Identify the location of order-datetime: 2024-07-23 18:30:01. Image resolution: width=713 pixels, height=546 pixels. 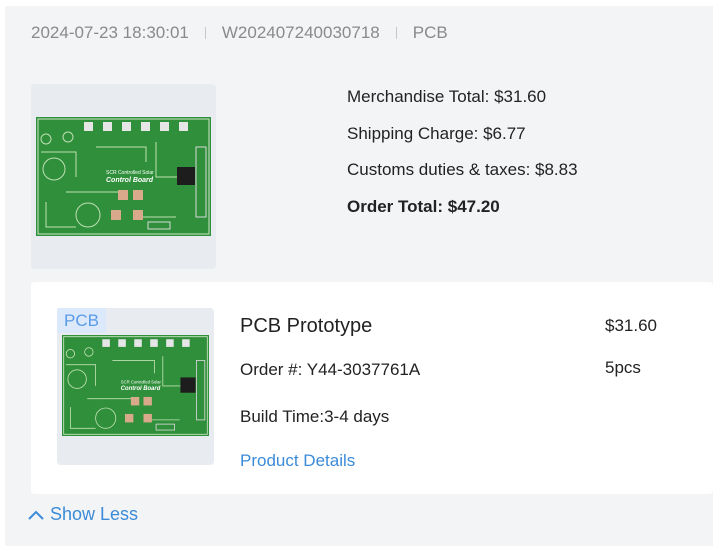
(110, 32).